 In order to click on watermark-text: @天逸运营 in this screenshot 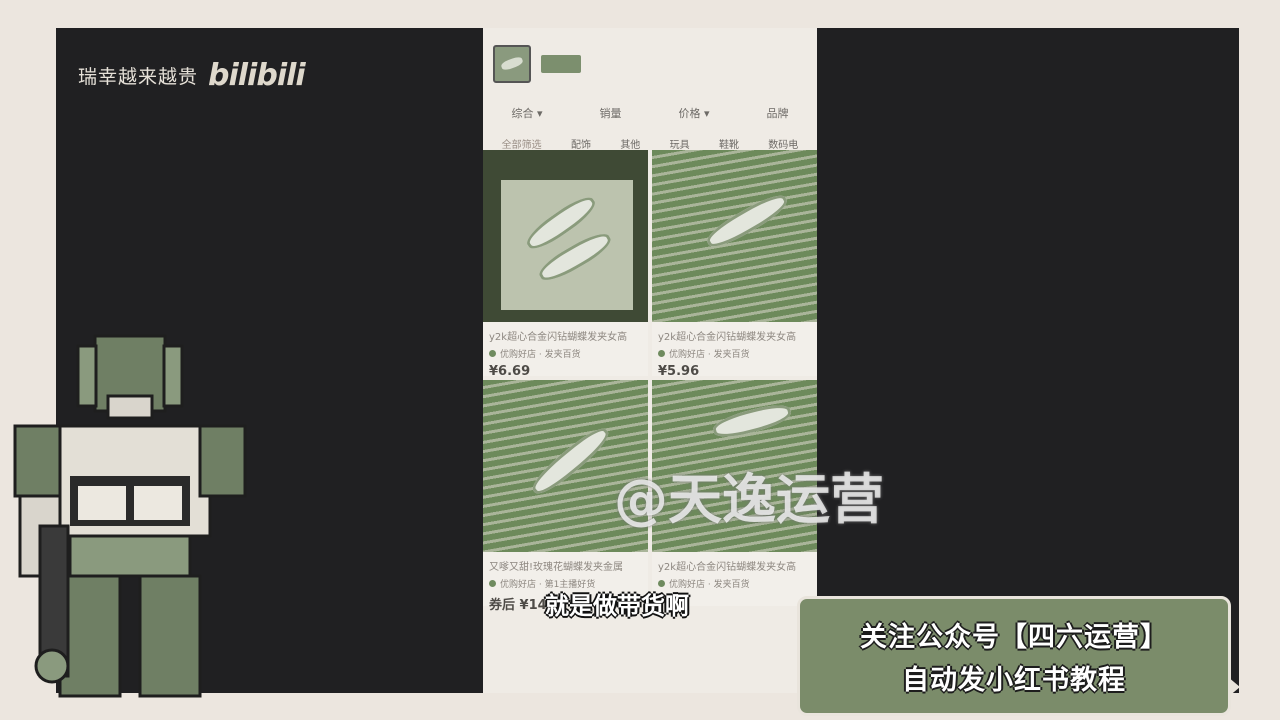, I will do `click(749, 499)`.